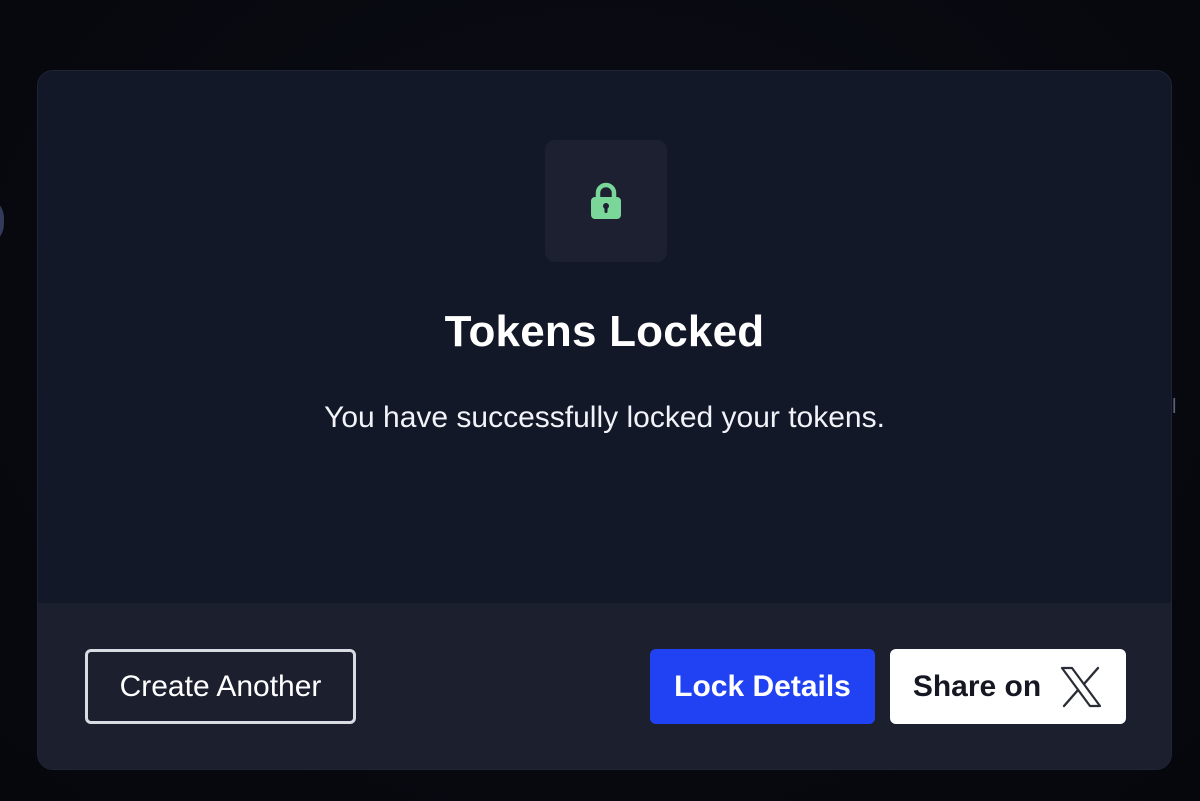 The width and height of the screenshot is (1200, 801). What do you see at coordinates (1174, 407) in the screenshot?
I see `background-text-fragment: l` at bounding box center [1174, 407].